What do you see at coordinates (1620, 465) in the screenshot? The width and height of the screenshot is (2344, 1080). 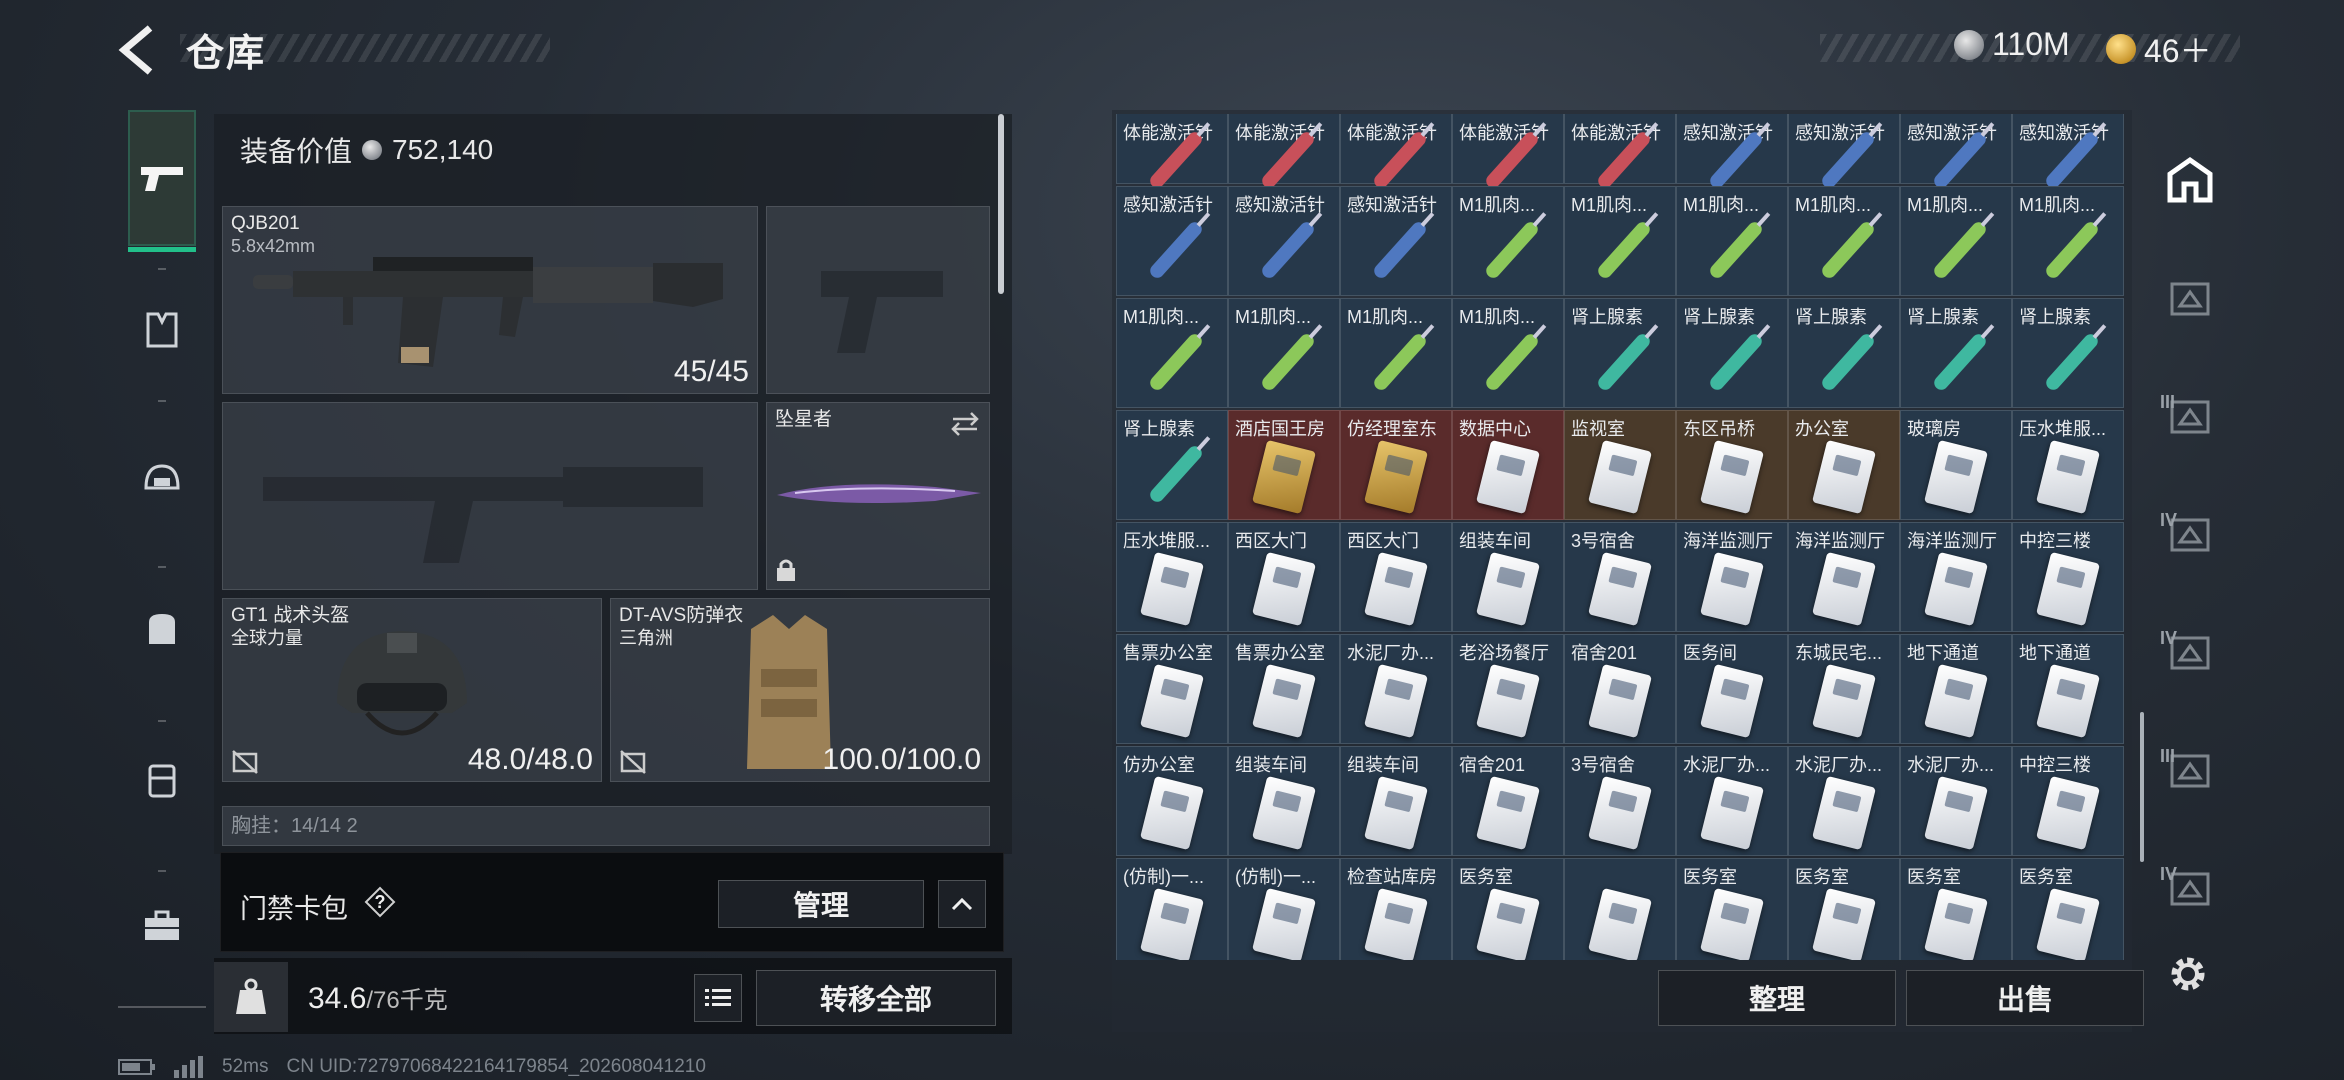 I see `inventory-item: 监视室` at bounding box center [1620, 465].